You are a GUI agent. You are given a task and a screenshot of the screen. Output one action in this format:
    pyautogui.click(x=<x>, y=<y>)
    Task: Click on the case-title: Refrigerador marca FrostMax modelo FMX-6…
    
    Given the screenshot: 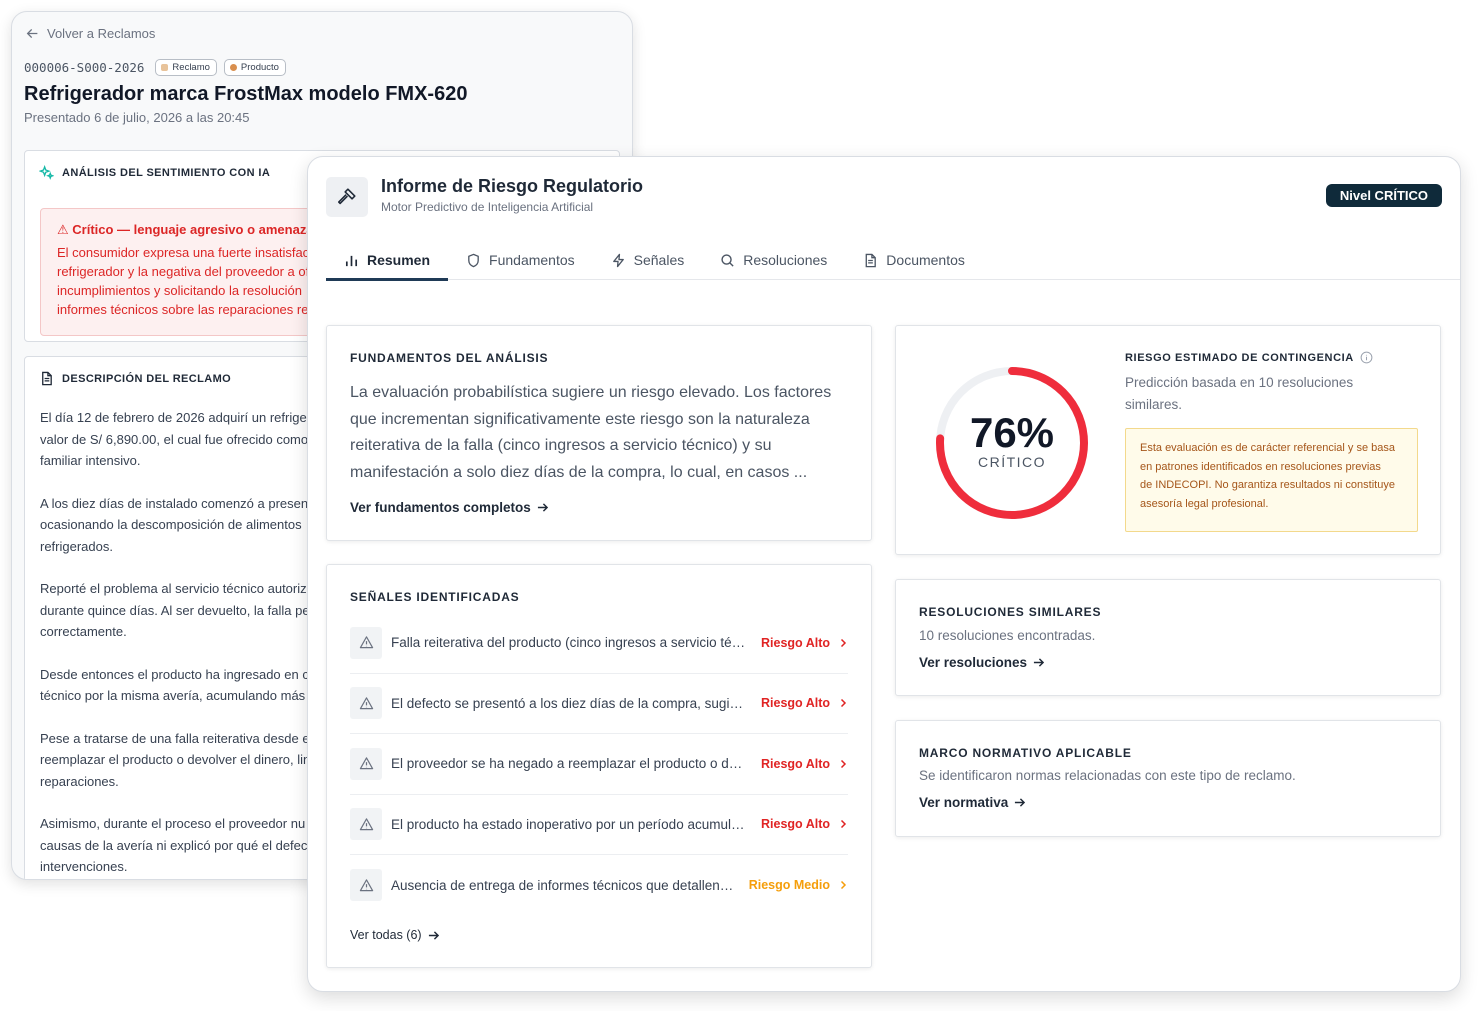 What is the action you would take?
    pyautogui.click(x=246, y=94)
    